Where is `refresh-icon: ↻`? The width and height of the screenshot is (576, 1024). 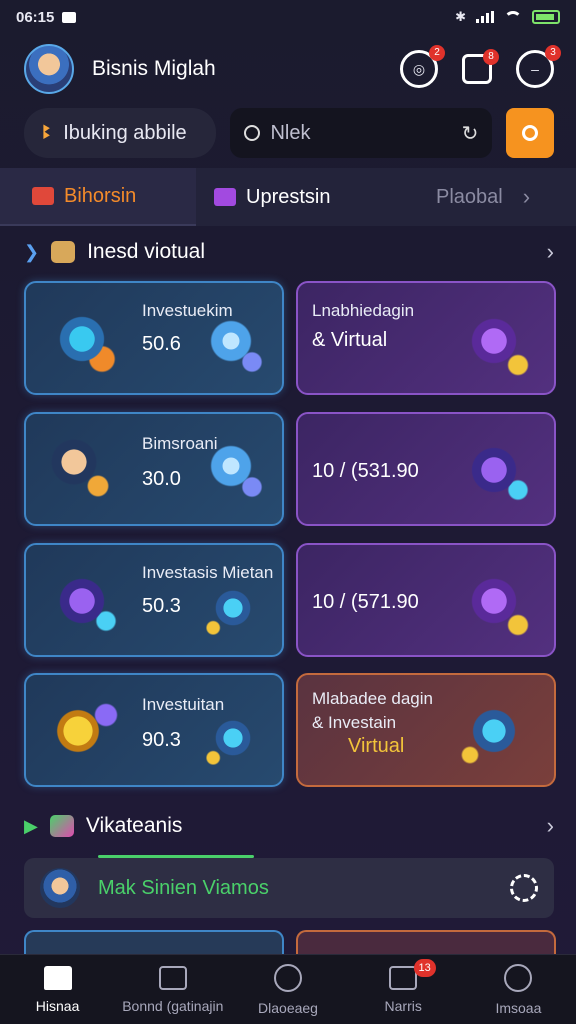 refresh-icon: ↻ is located at coordinates (470, 133).